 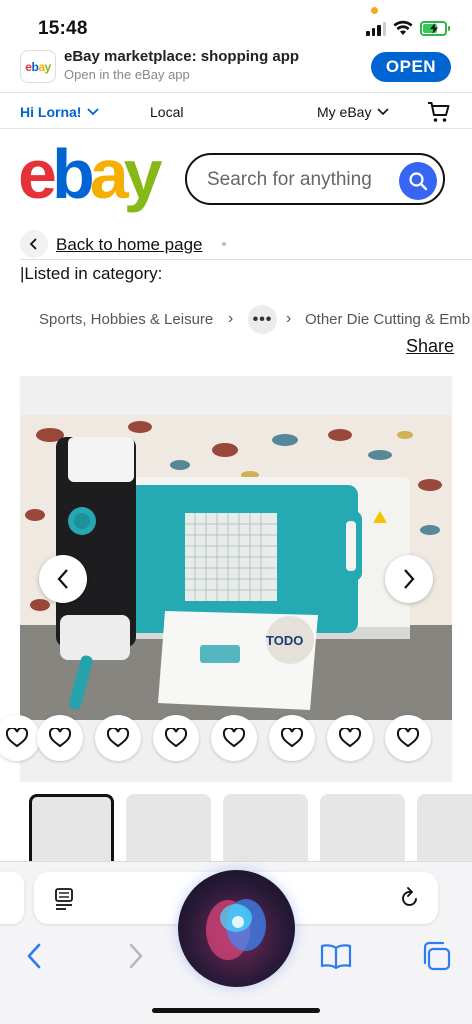 What do you see at coordinates (71, 829) in the screenshot?
I see `thumbnail-selected` at bounding box center [71, 829].